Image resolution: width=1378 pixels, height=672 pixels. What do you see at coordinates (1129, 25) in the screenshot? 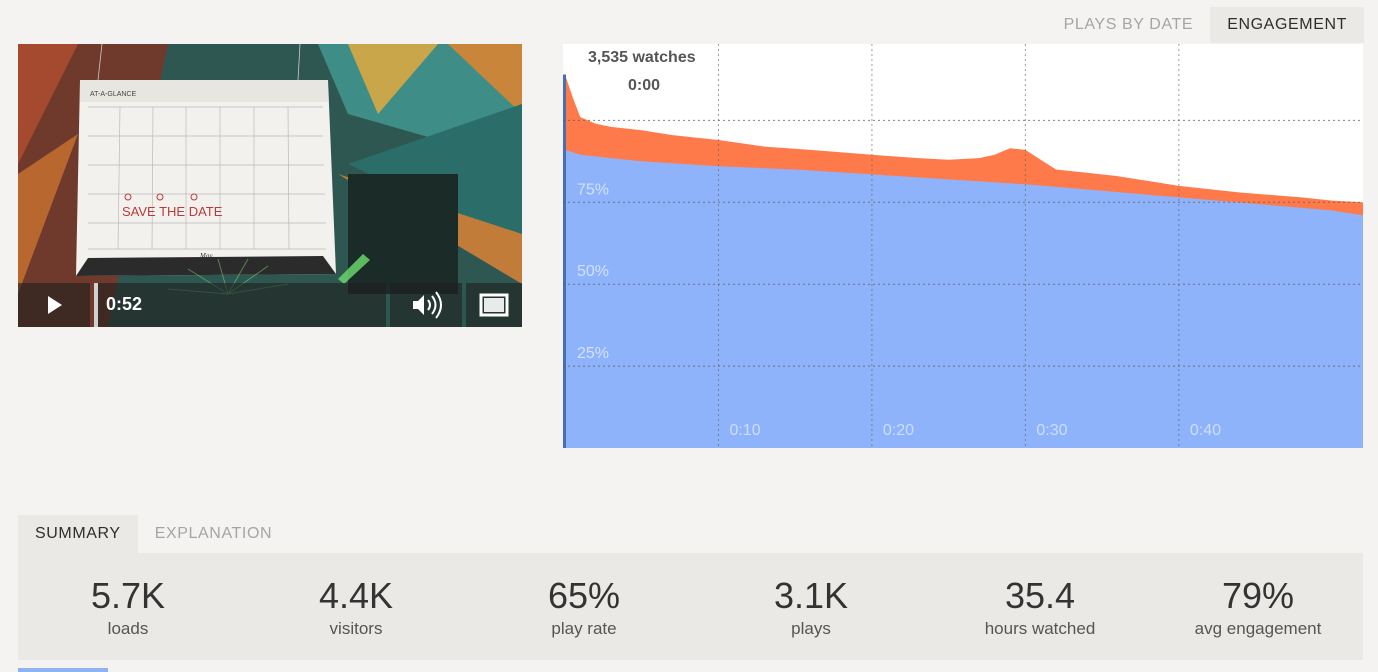
I see `tab-plays-by-date: PLAYS BY DATE` at bounding box center [1129, 25].